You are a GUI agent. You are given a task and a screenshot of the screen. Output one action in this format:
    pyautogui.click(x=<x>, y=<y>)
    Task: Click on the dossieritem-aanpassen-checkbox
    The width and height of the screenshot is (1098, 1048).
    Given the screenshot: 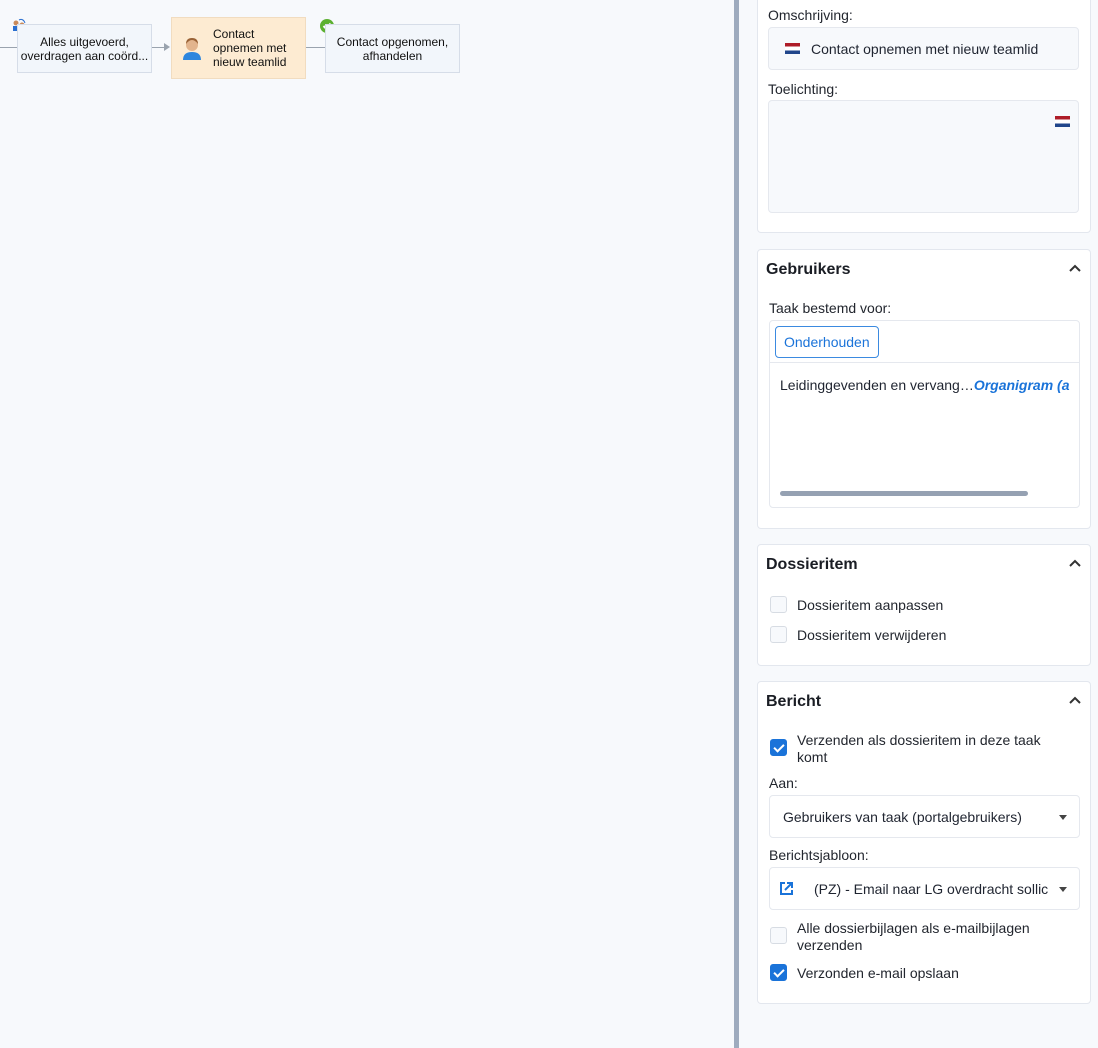 What is the action you would take?
    pyautogui.click(x=778, y=604)
    